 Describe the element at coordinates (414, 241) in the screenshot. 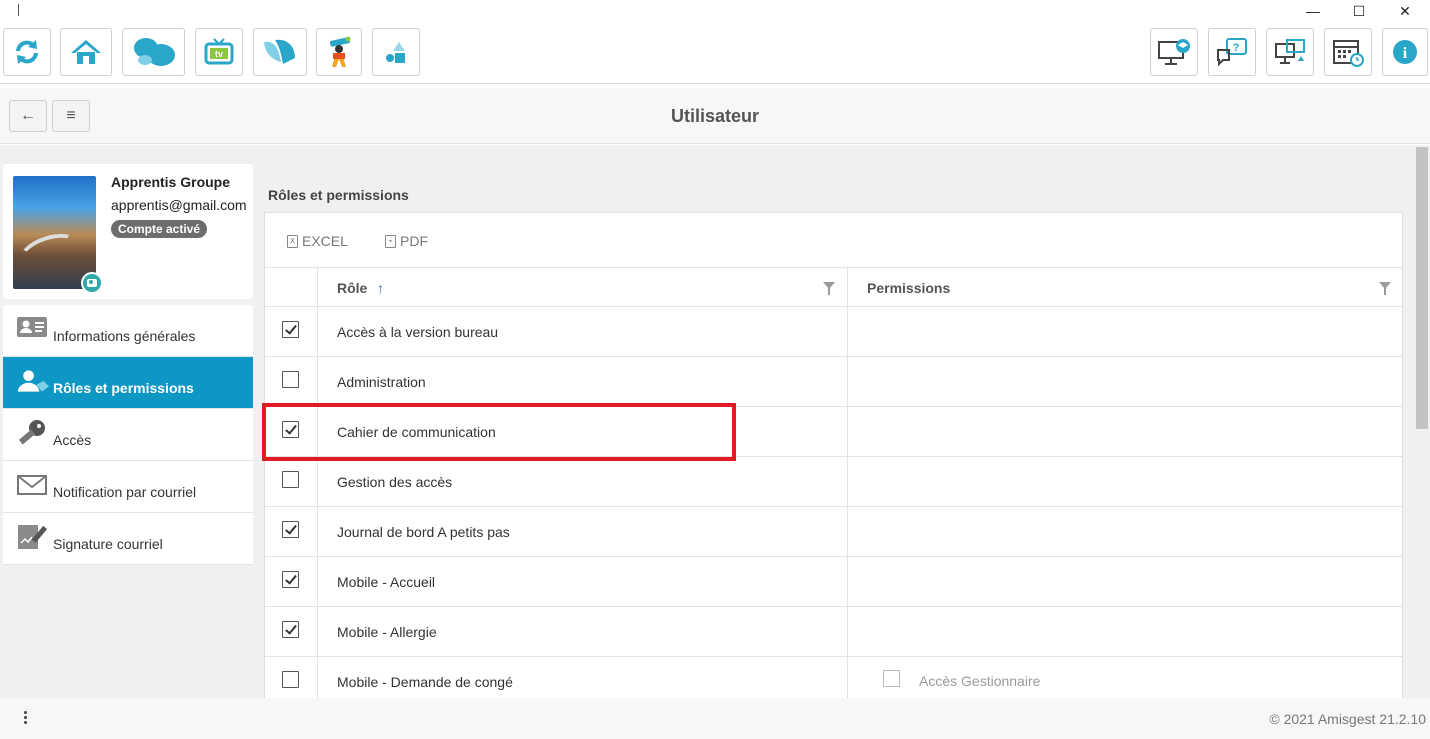

I see `export-pdf-label: PDF` at that location.